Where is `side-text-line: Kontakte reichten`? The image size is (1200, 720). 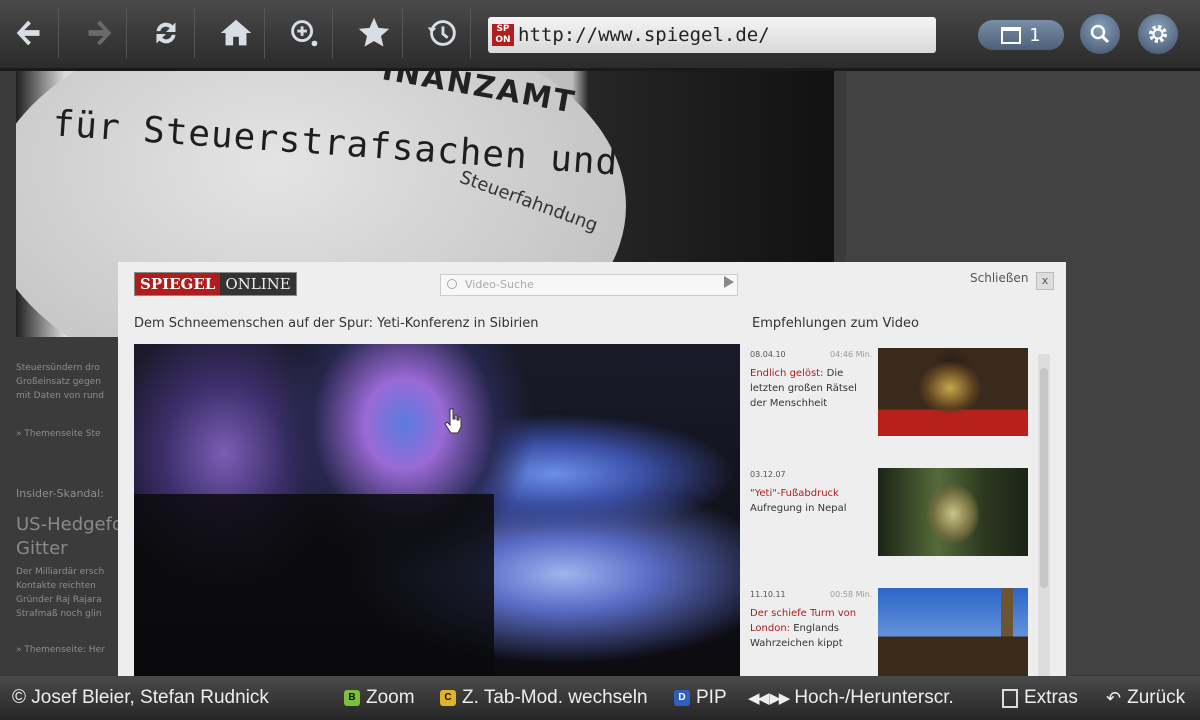
side-text-line: Kontakte reichten is located at coordinates (56, 586).